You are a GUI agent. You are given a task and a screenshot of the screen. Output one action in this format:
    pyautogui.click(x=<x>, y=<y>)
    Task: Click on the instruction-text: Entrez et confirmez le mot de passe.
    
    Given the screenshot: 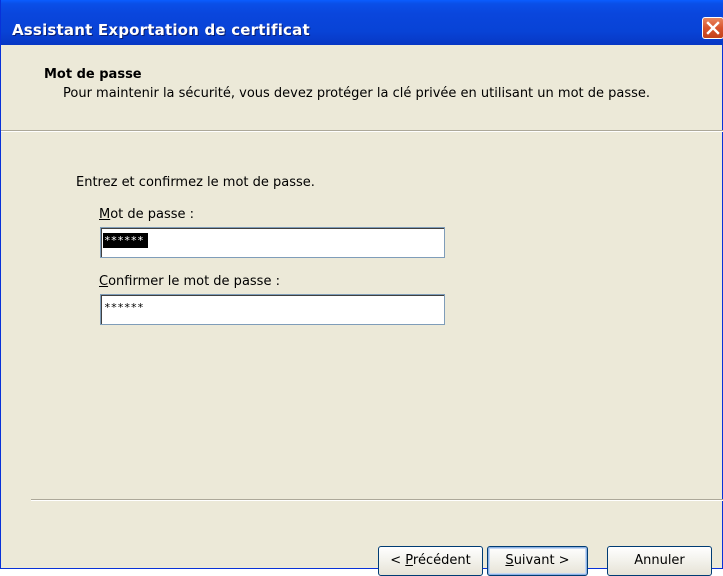 What is the action you would take?
    pyautogui.click(x=195, y=182)
    